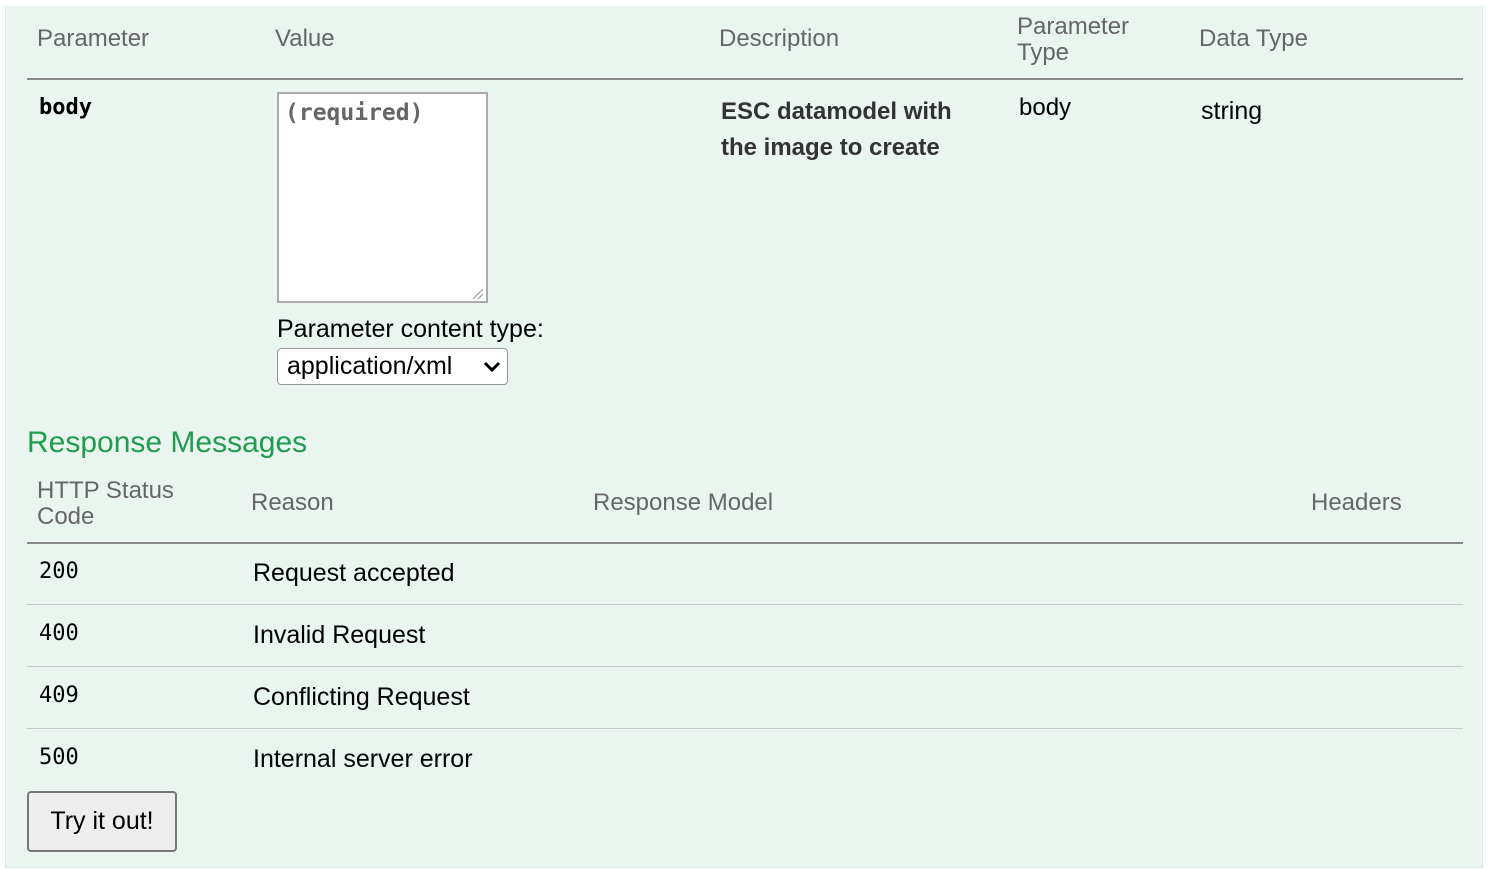 This screenshot has height=869, width=1492. What do you see at coordinates (363, 759) in the screenshot?
I see `status-reason: Internal server error` at bounding box center [363, 759].